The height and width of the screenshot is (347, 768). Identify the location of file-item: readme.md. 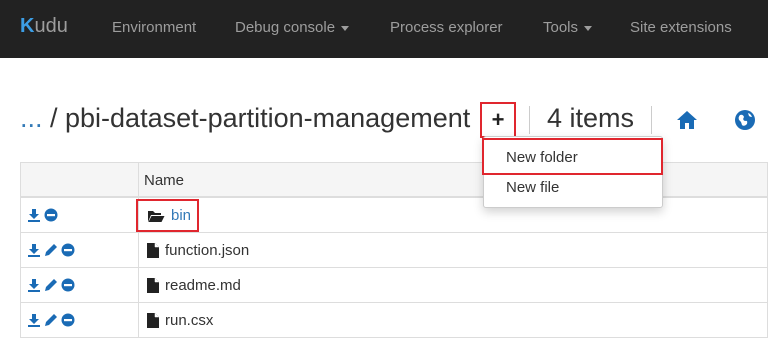
(194, 285).